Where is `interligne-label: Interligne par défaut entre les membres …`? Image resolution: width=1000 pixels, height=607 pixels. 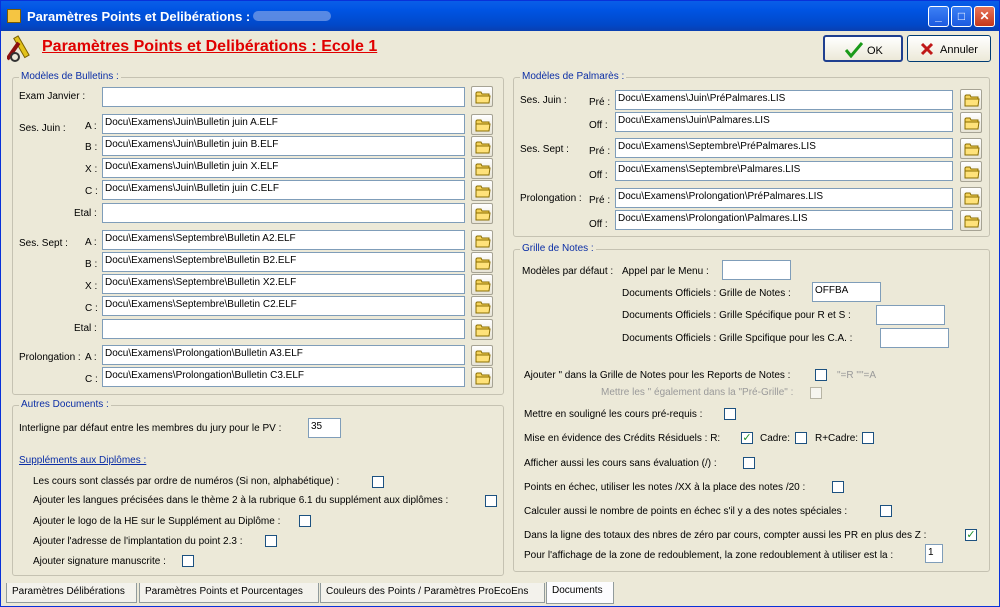
interligne-label: Interligne par défaut entre les membres … is located at coordinates (150, 428).